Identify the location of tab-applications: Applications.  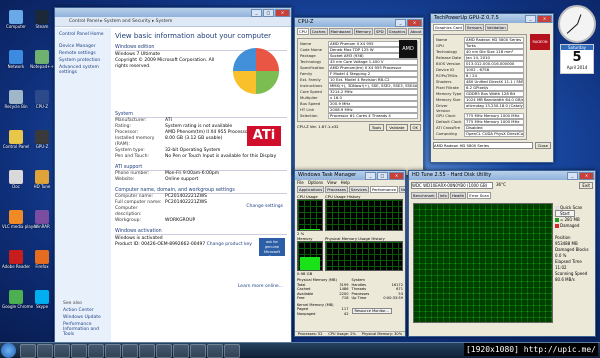
(311, 189).